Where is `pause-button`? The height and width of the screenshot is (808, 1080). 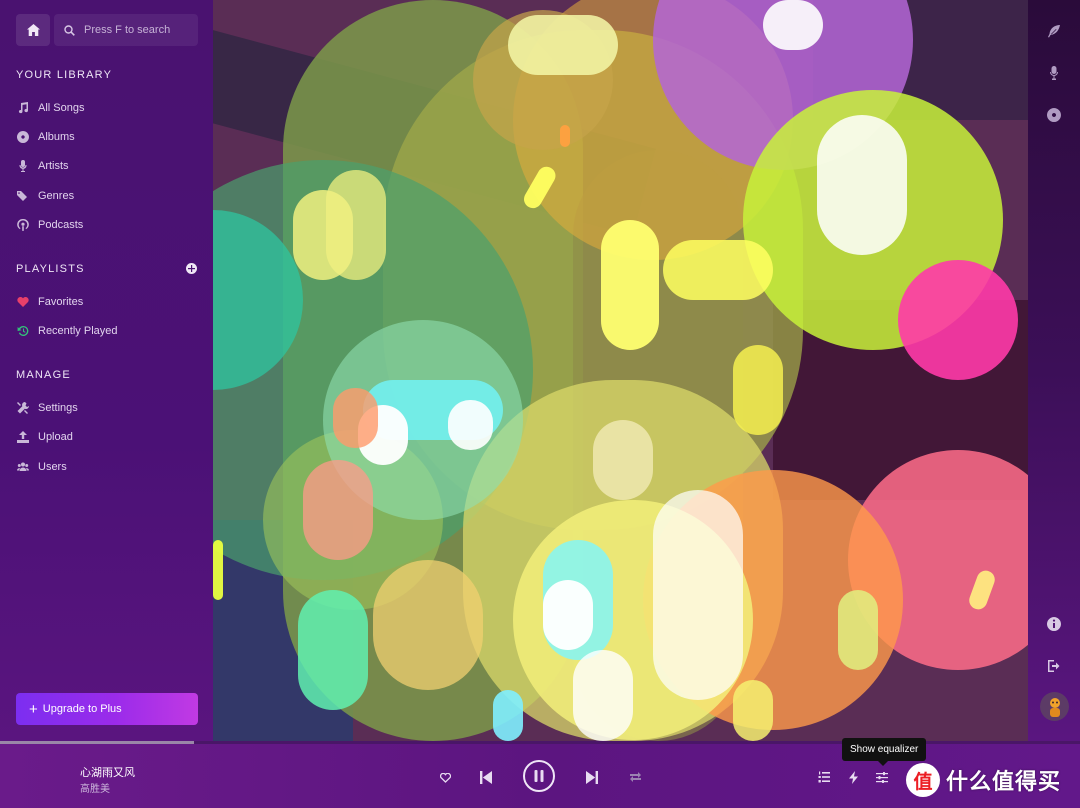
pause-button is located at coordinates (539, 776).